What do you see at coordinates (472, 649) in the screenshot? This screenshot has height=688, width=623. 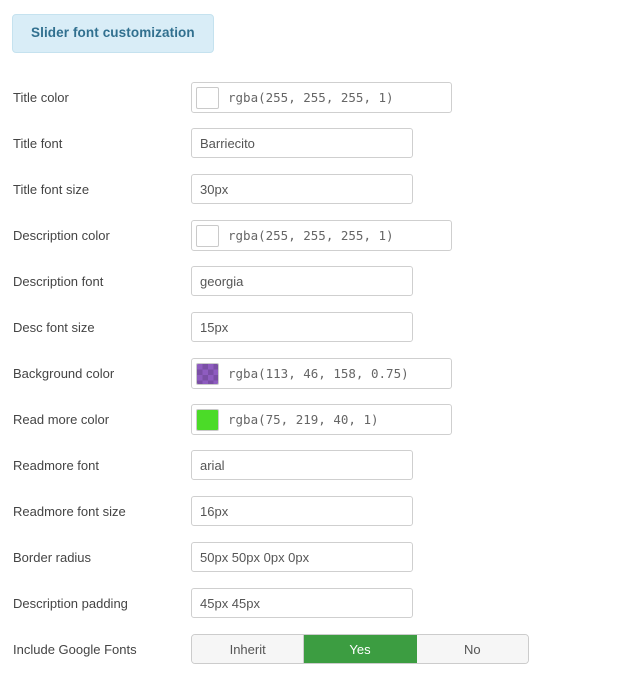 I see `button-group-option: No` at bounding box center [472, 649].